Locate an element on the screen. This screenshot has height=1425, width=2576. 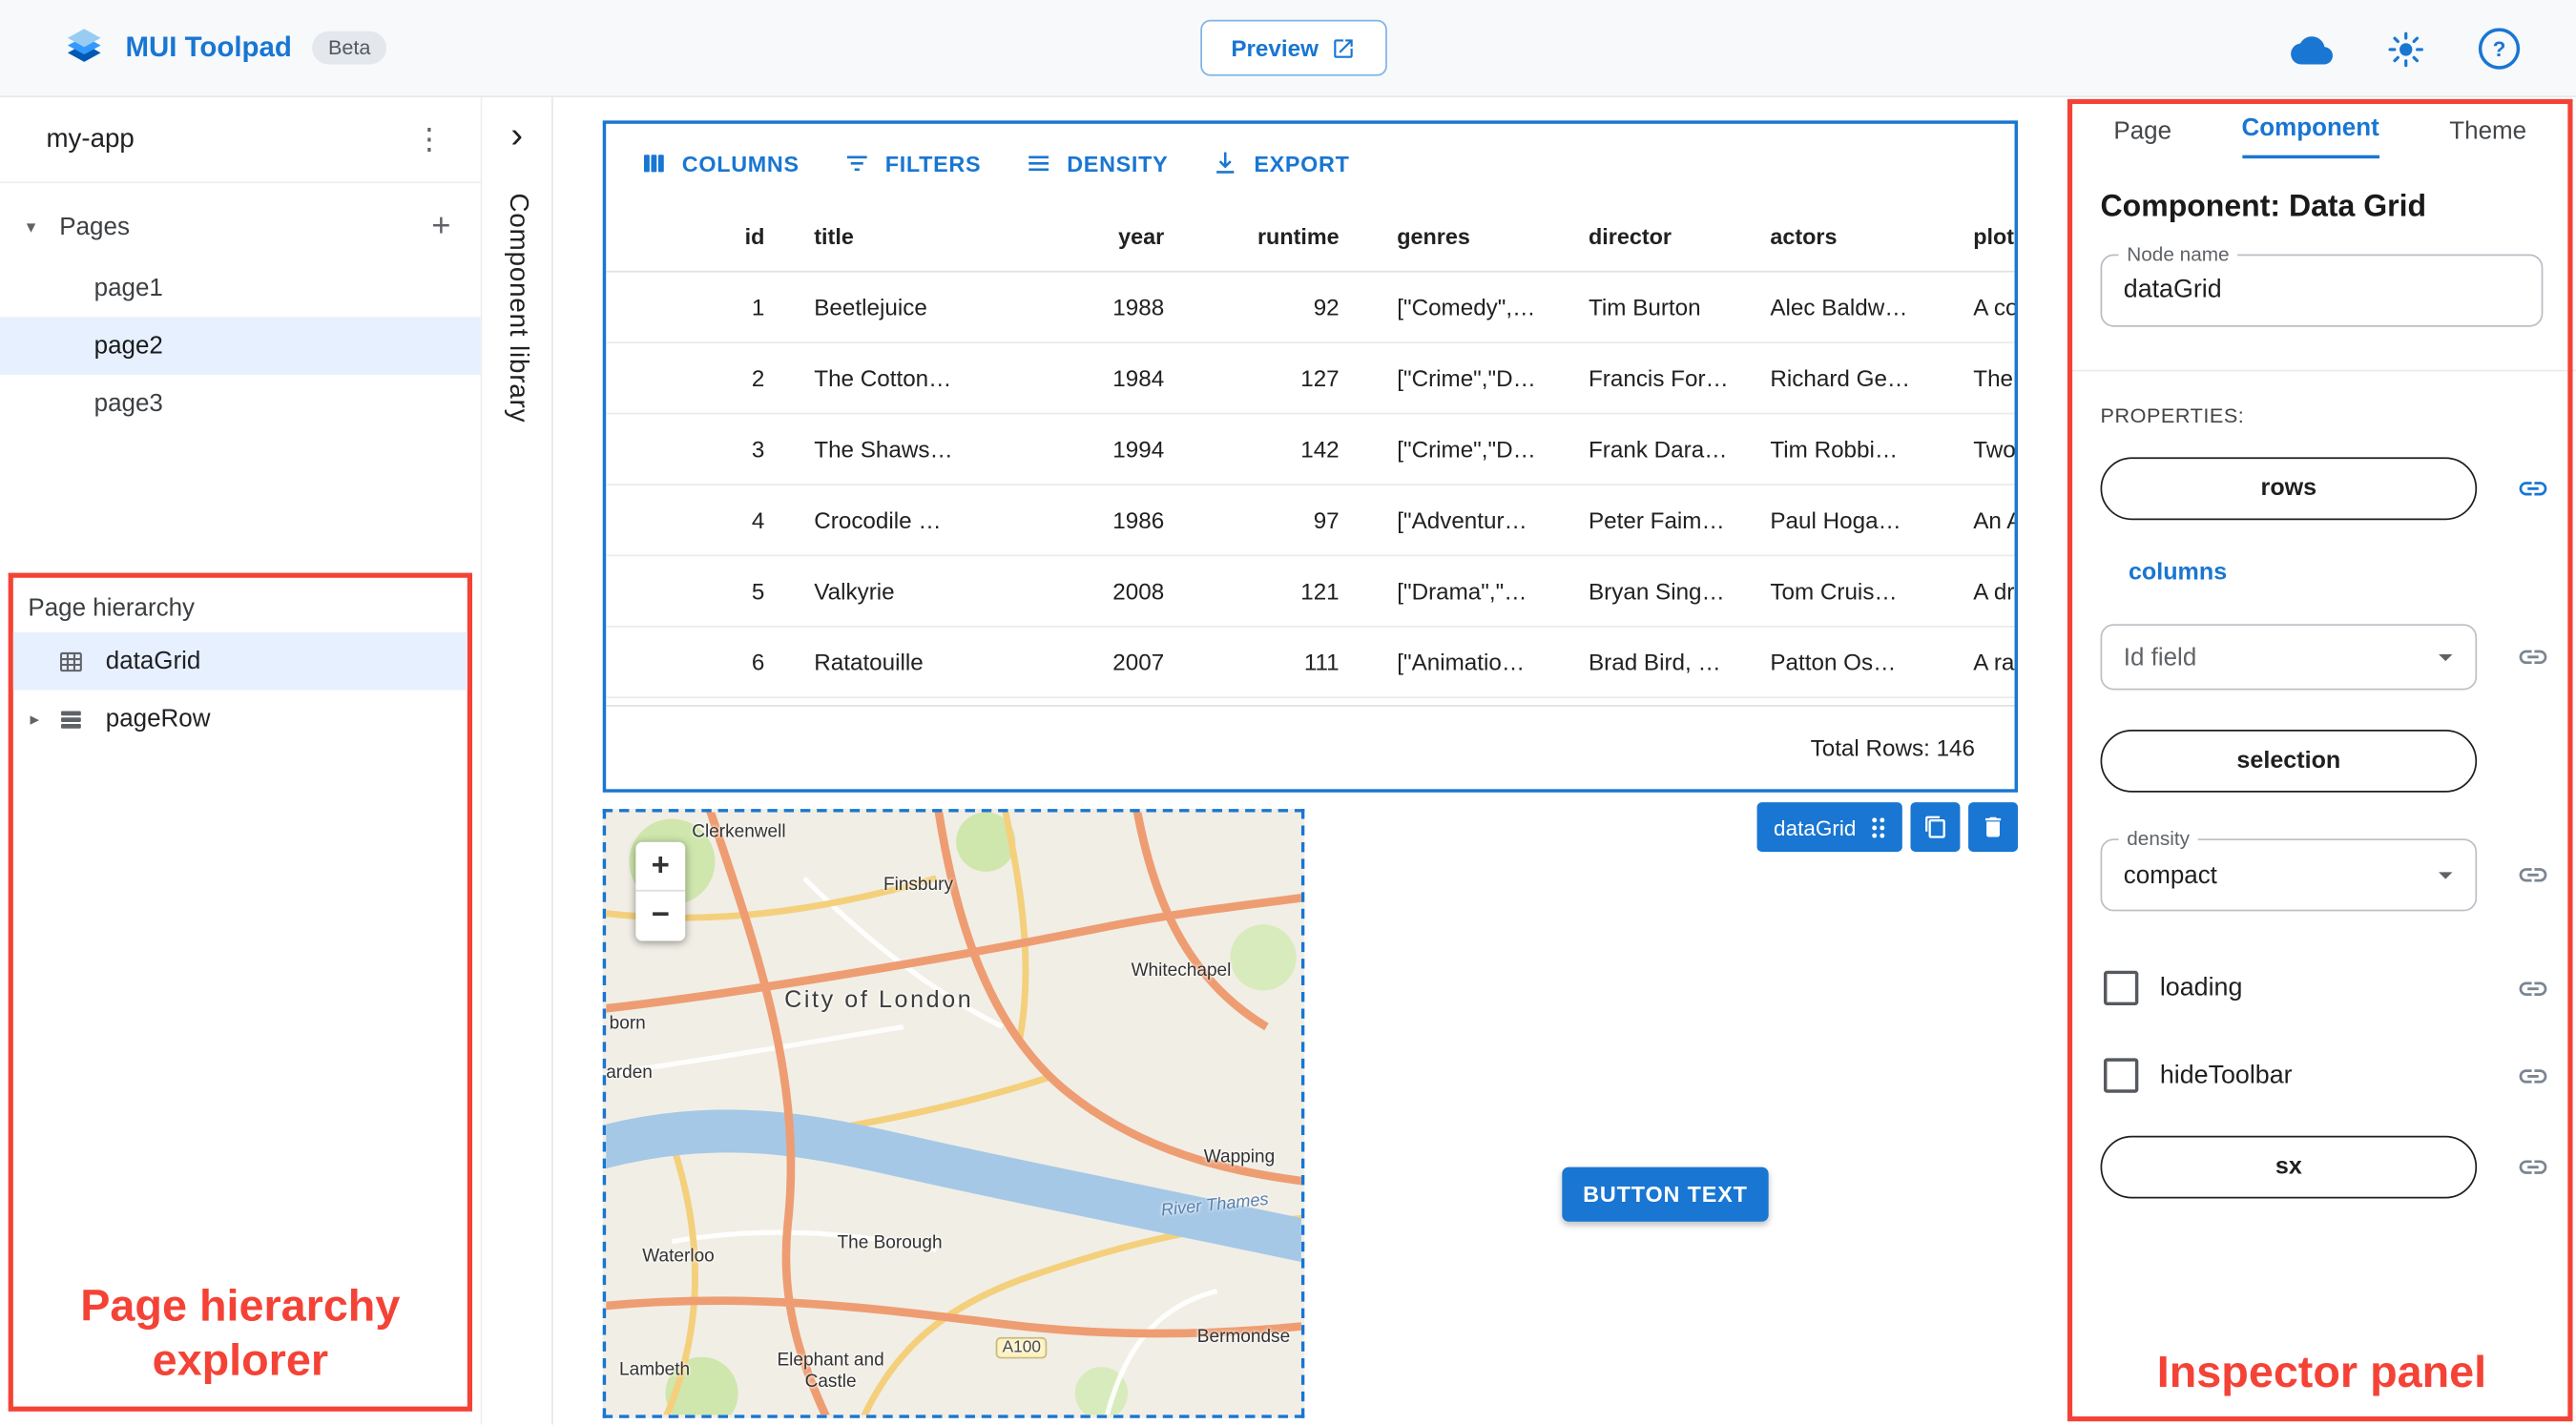
total-rows-label: Total Rows: 146 is located at coordinates (1892, 747).